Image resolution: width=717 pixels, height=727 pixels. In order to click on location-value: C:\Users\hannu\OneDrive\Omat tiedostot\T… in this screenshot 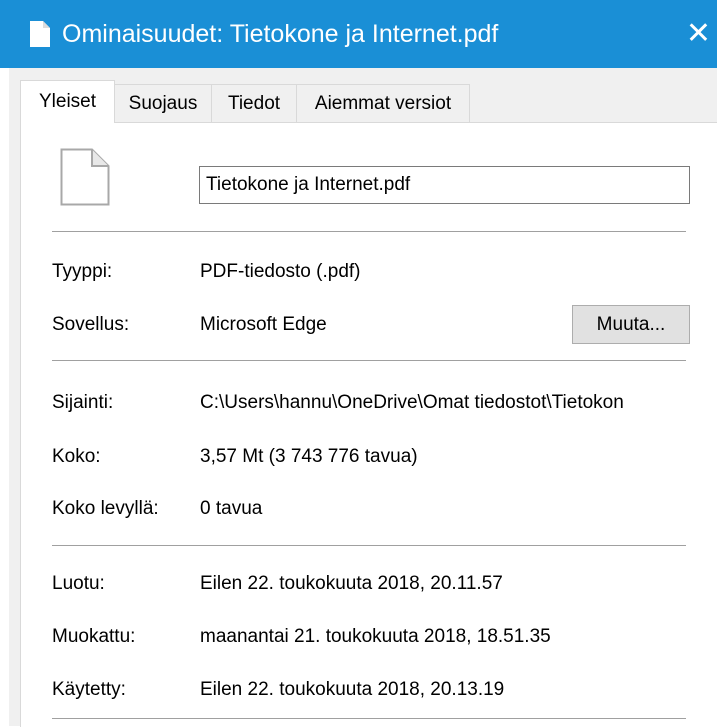, I will do `click(412, 403)`.